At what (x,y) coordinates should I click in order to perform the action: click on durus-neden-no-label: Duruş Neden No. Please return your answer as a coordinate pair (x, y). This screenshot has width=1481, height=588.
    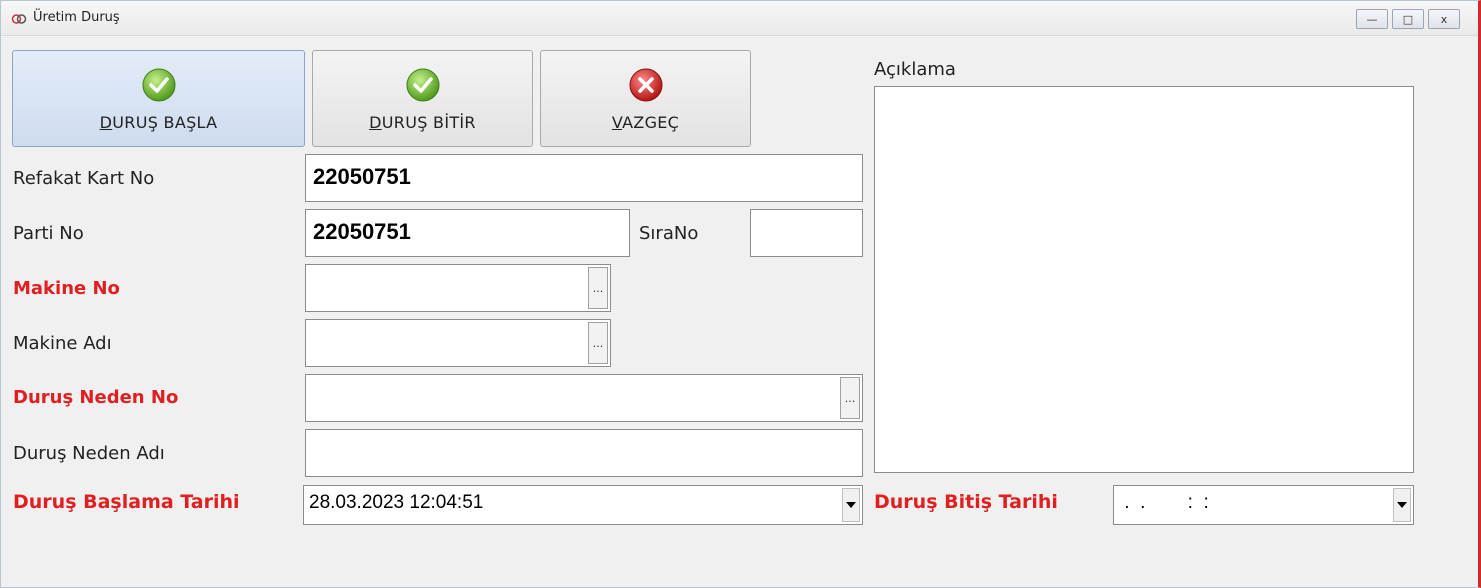
    Looking at the image, I should click on (96, 397).